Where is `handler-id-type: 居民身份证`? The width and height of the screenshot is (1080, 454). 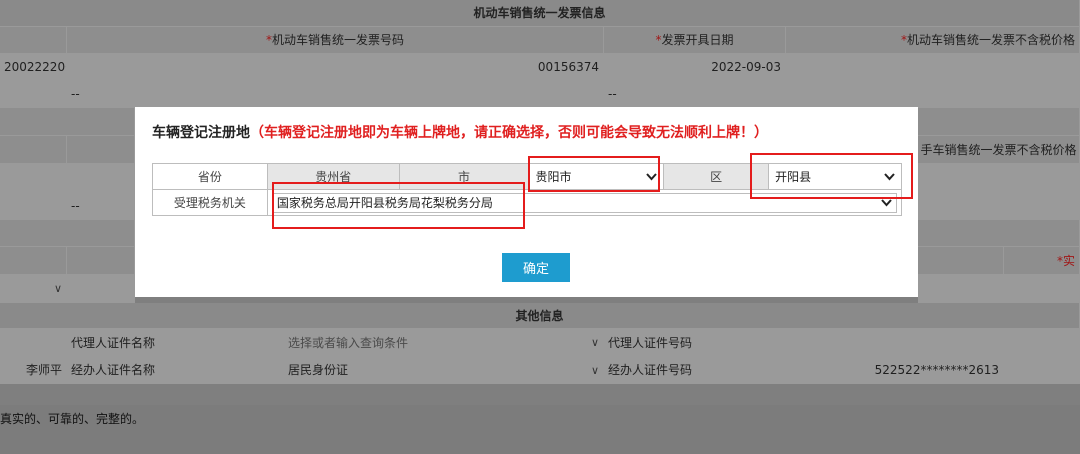 handler-id-type: 居民身份证 is located at coordinates (318, 370).